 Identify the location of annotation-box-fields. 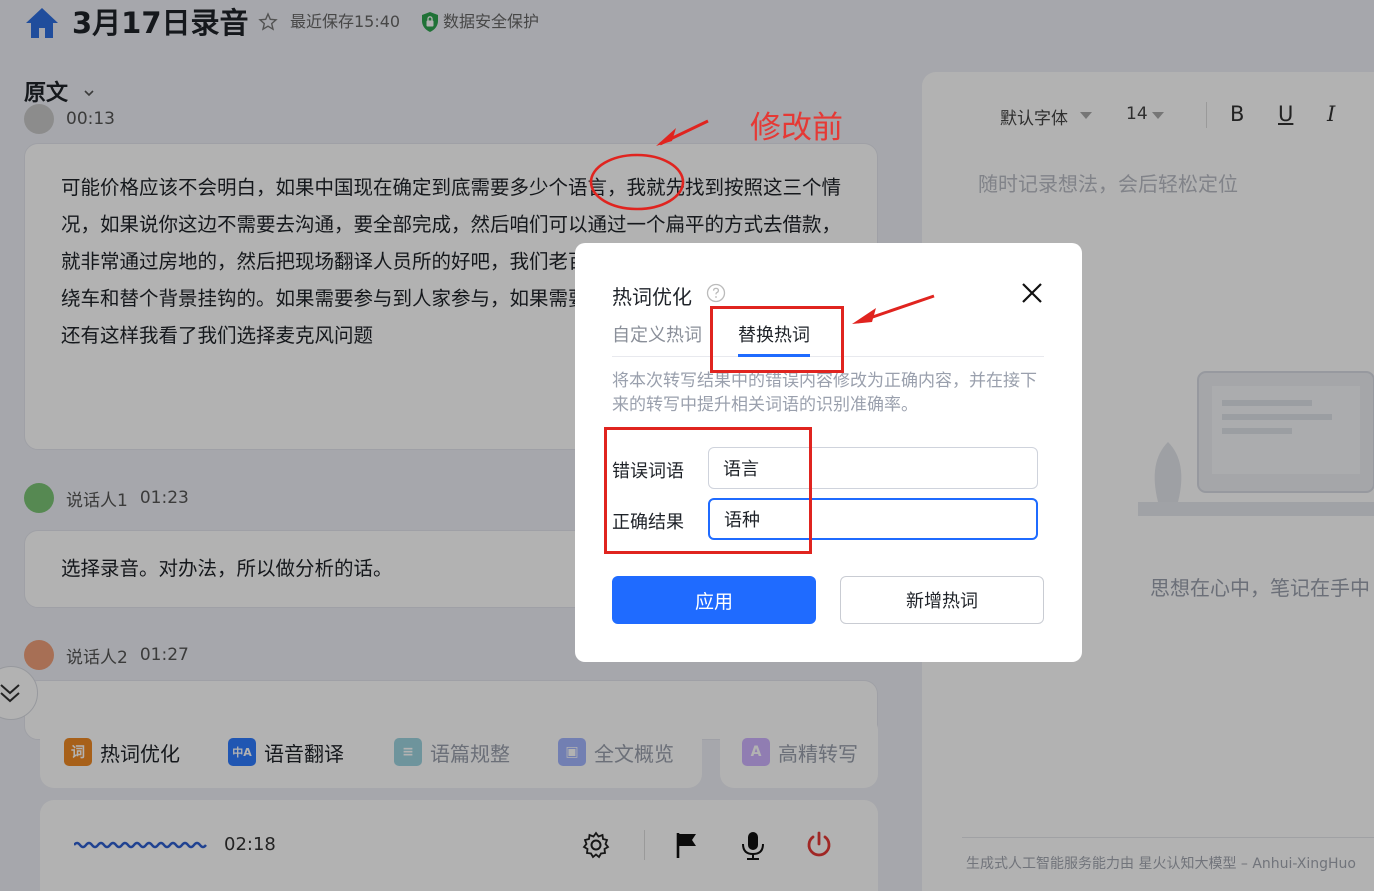
(708, 490).